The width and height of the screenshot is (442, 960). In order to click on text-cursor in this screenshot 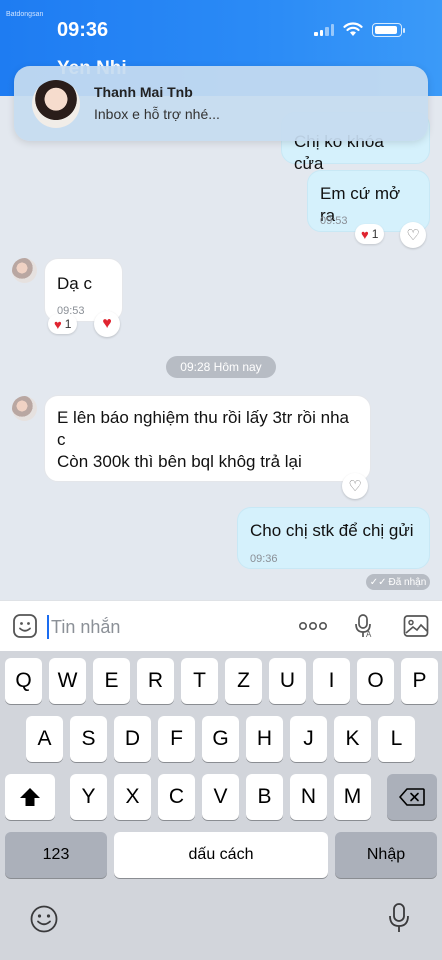, I will do `click(48, 627)`.